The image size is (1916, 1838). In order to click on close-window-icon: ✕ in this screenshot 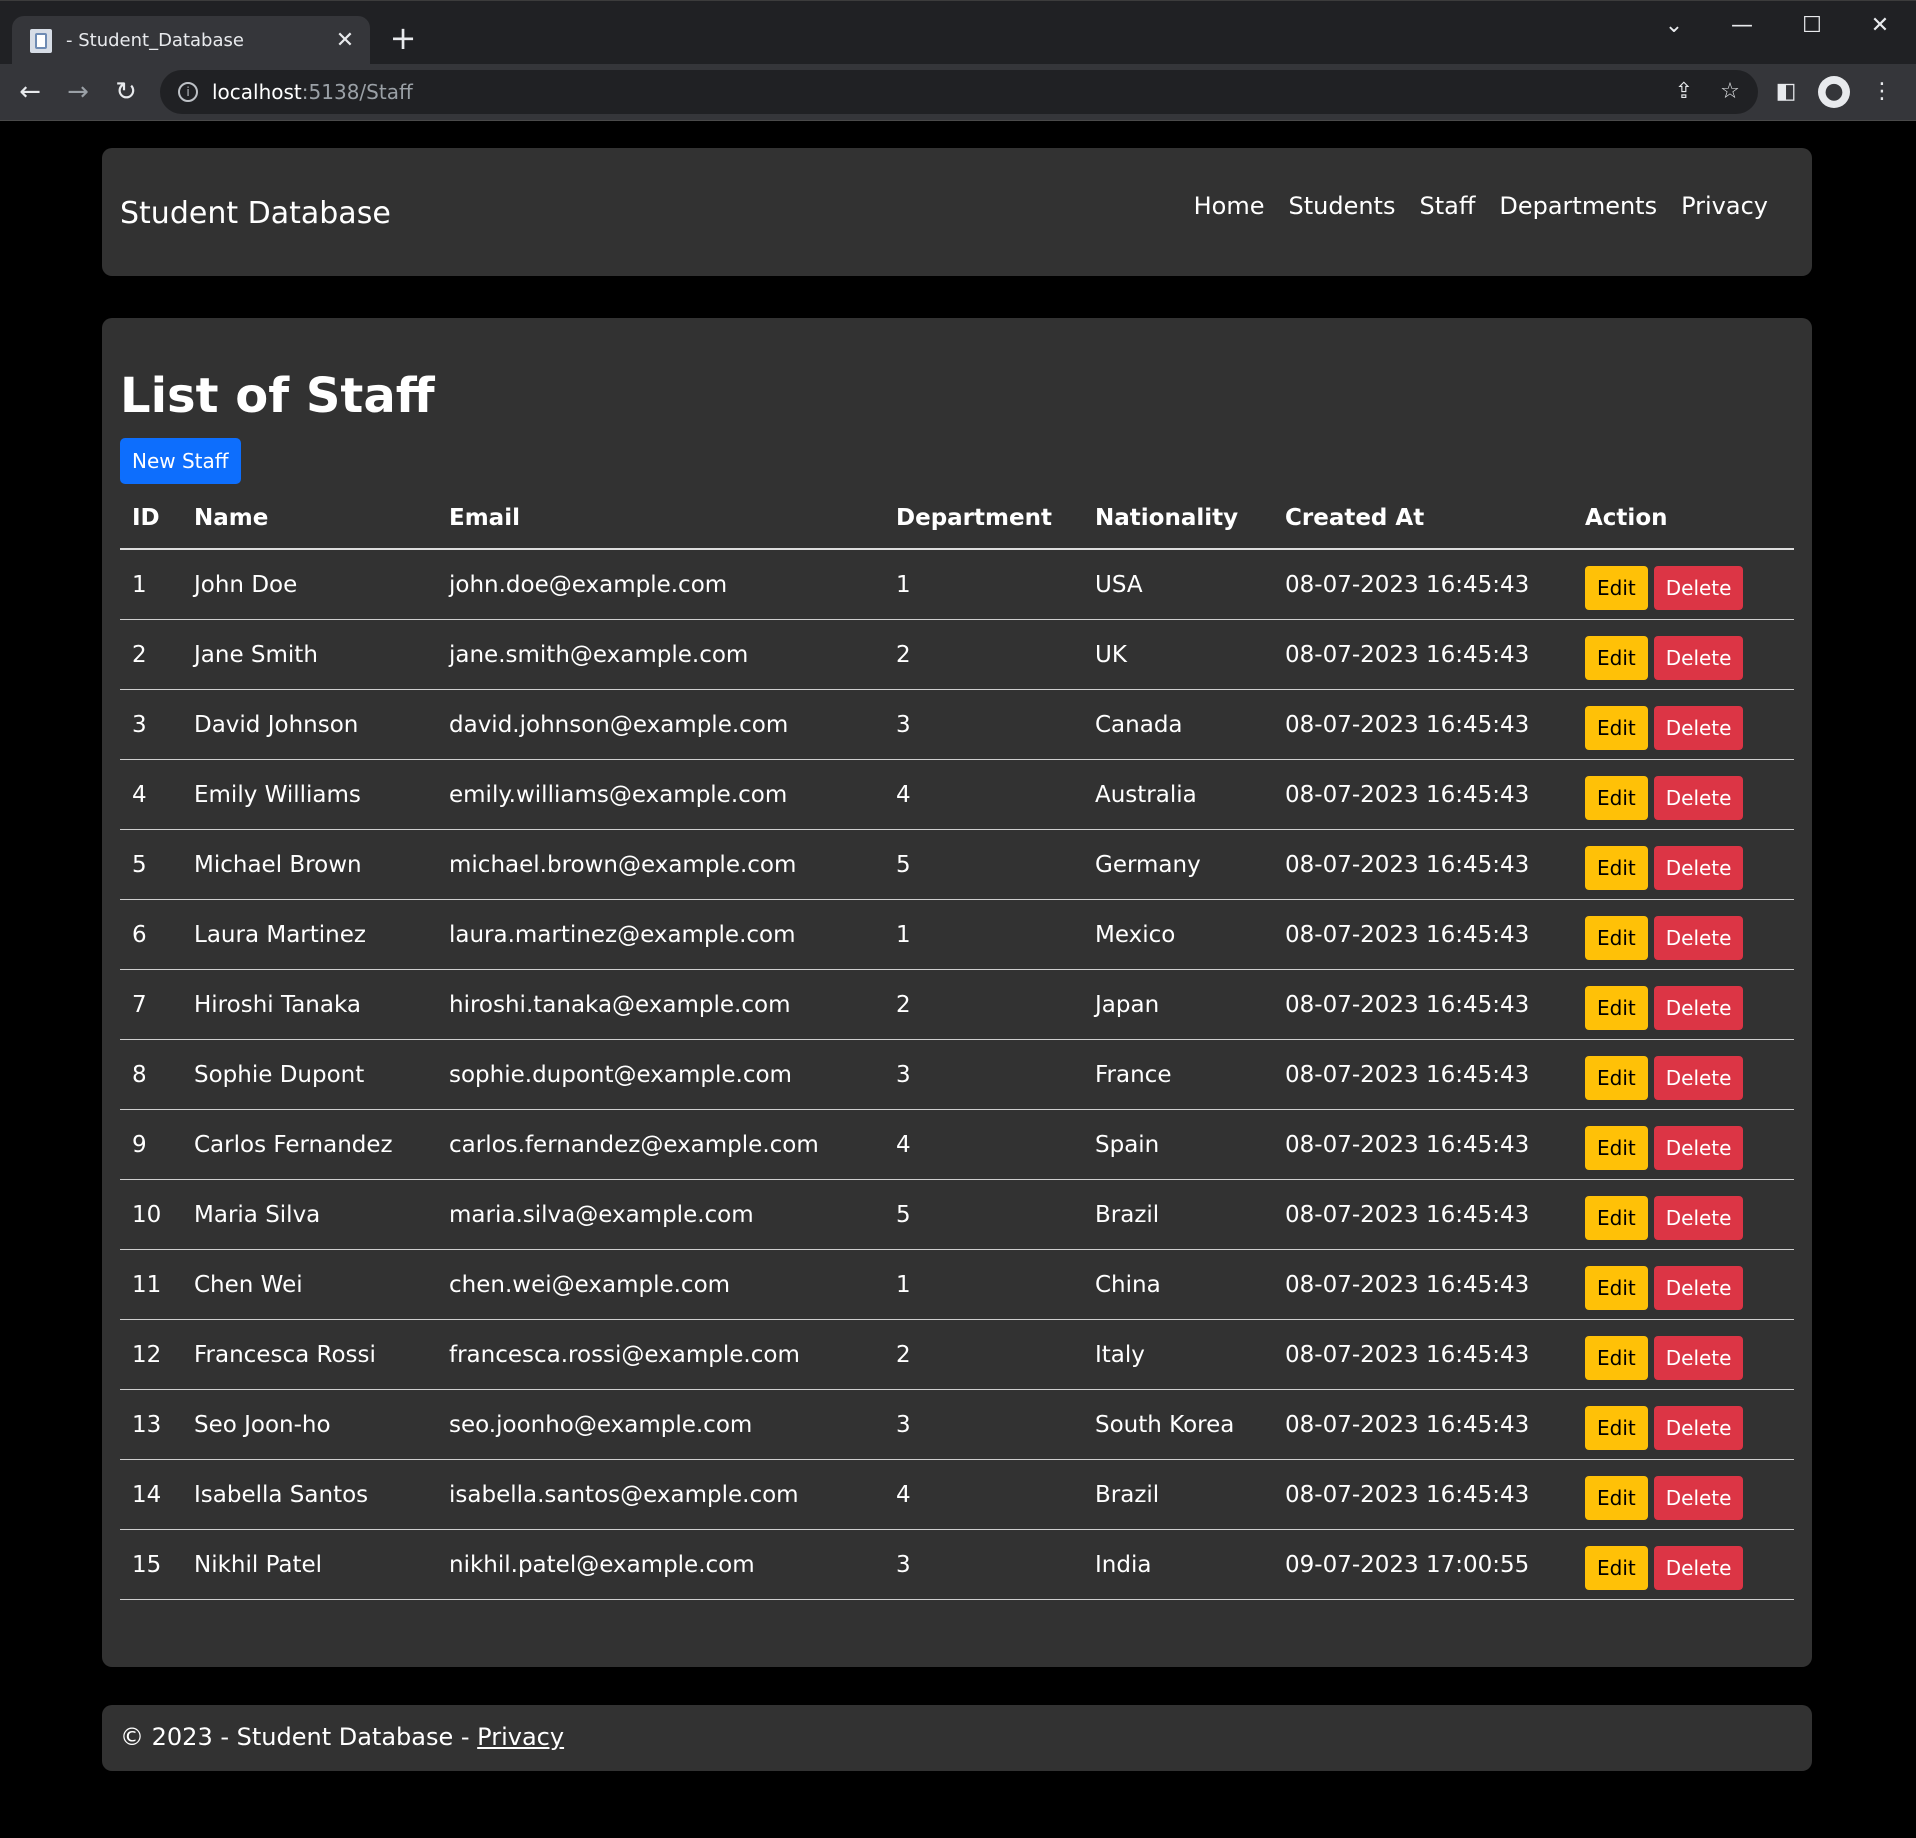, I will do `click(1880, 25)`.